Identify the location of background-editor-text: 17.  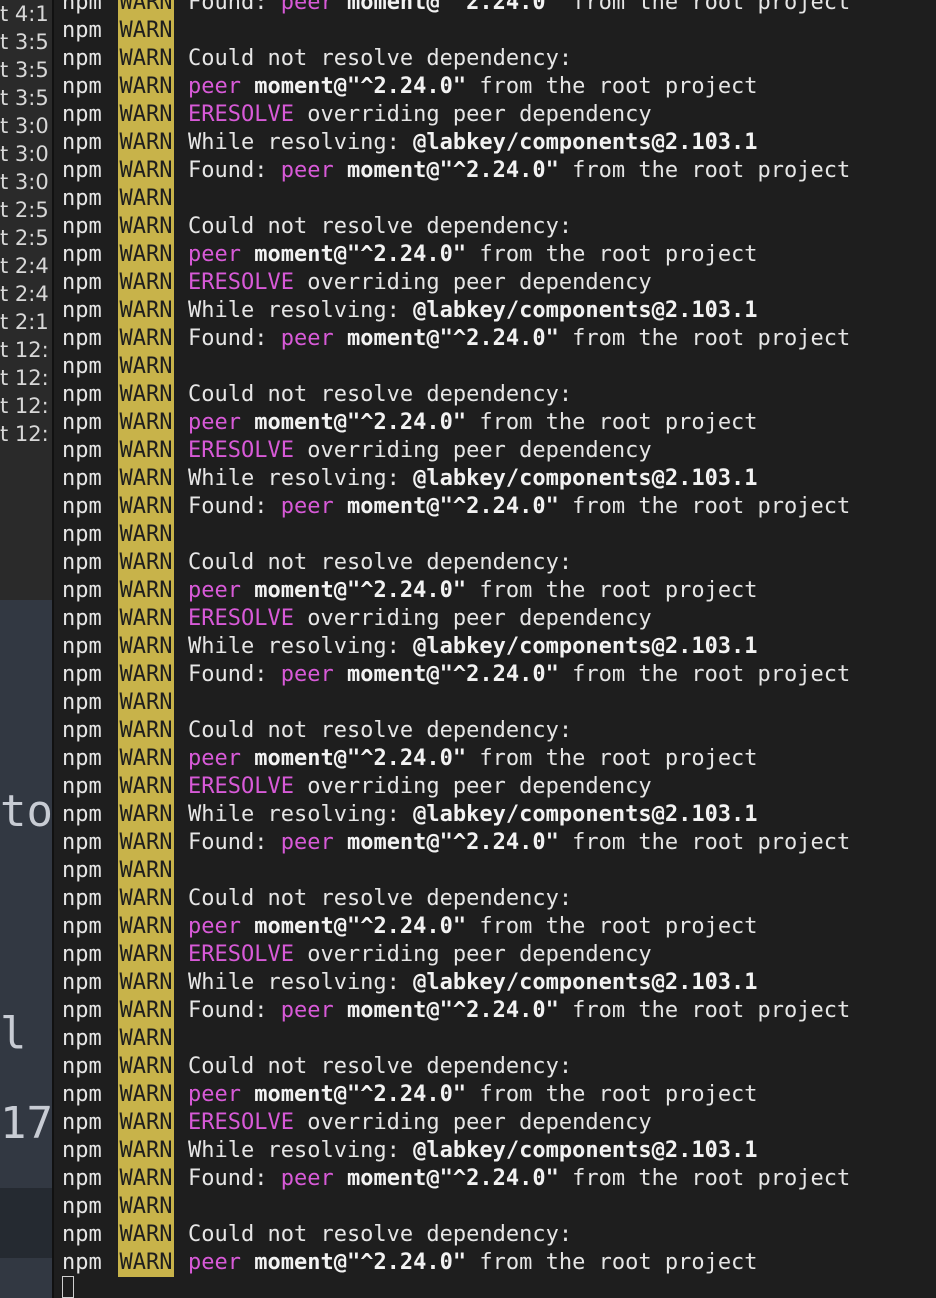
(26, 1123).